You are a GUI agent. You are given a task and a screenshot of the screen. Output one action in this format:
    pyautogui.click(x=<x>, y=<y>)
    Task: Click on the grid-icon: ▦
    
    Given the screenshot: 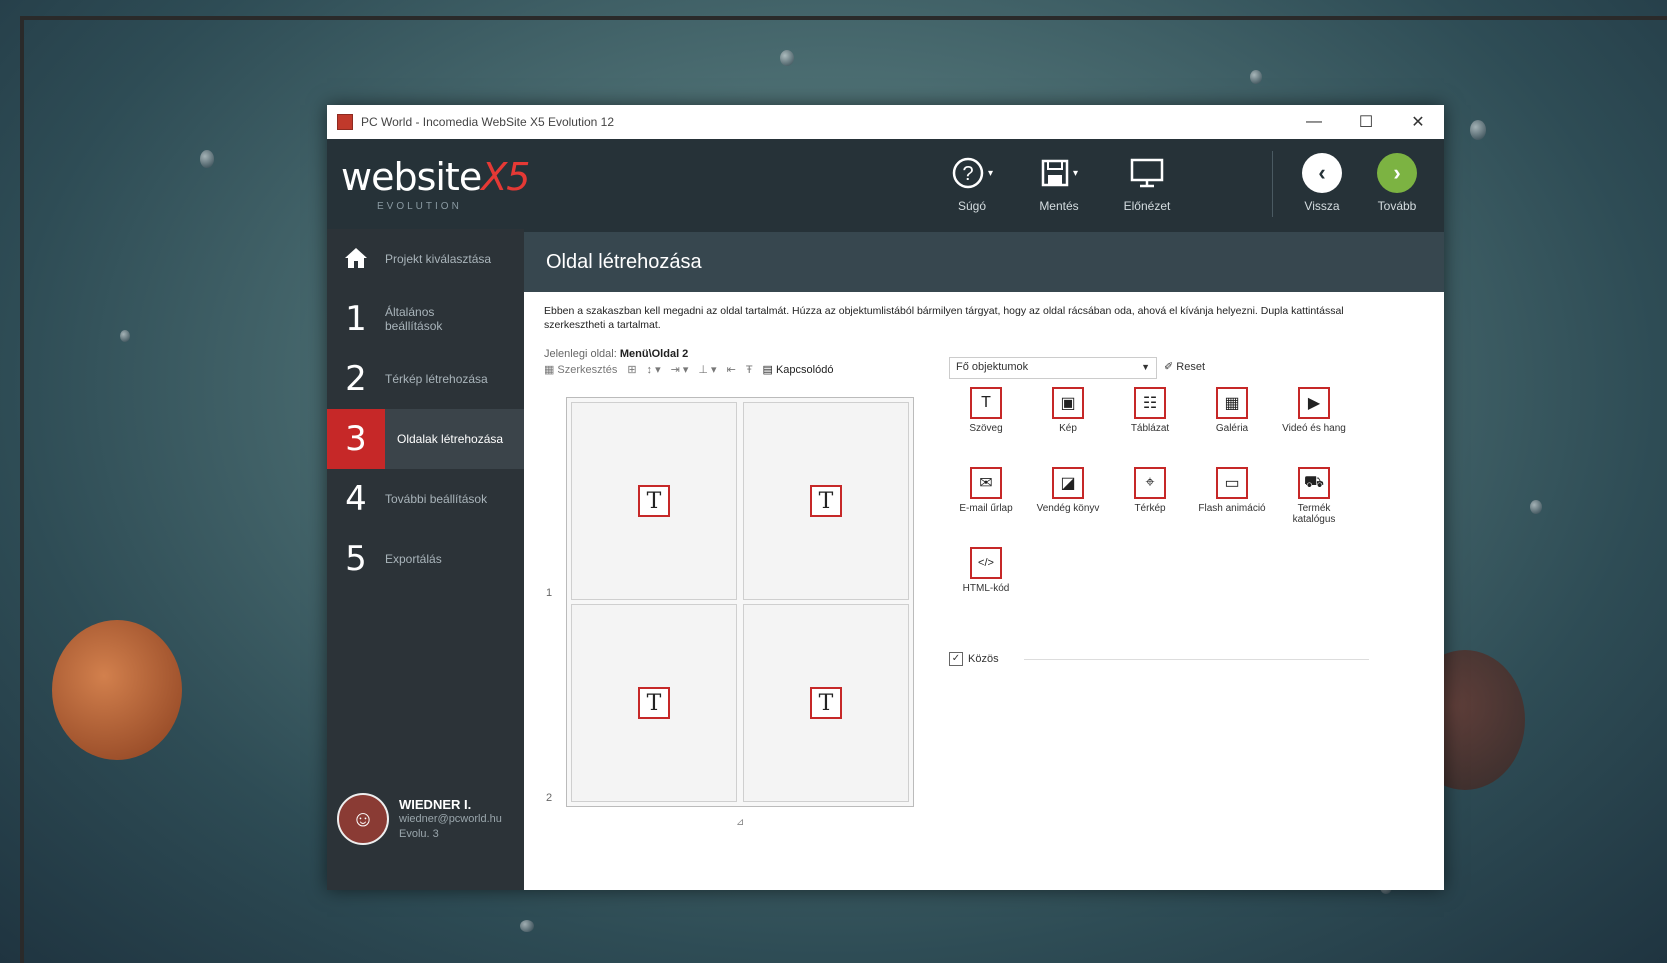 What is the action you would take?
    pyautogui.click(x=549, y=370)
    